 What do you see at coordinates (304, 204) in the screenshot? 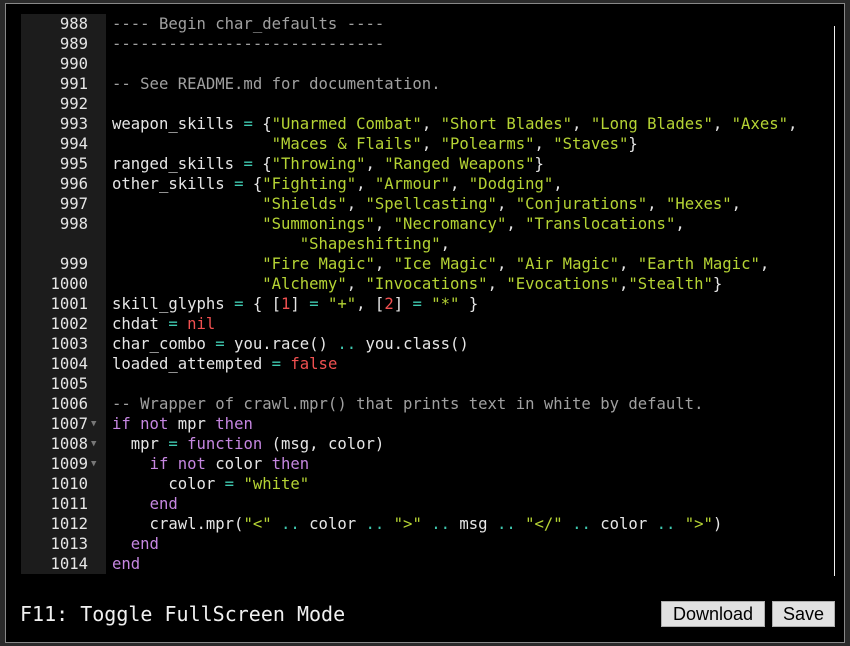
I see `token-string: "Shields"` at bounding box center [304, 204].